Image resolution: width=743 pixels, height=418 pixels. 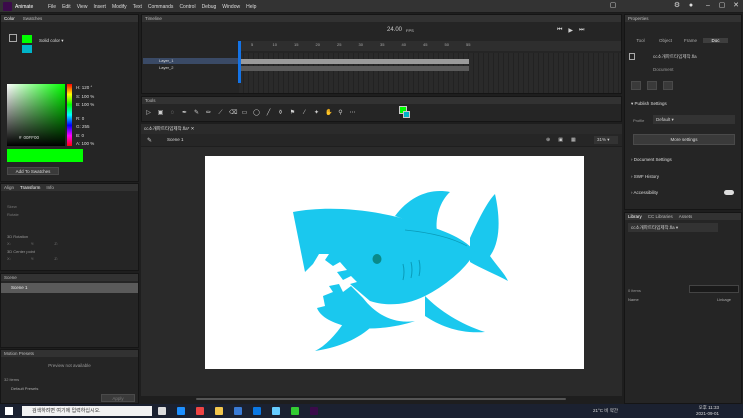 What do you see at coordinates (340, 113) in the screenshot?
I see `zoom-tool-icon: ⚲` at bounding box center [340, 113].